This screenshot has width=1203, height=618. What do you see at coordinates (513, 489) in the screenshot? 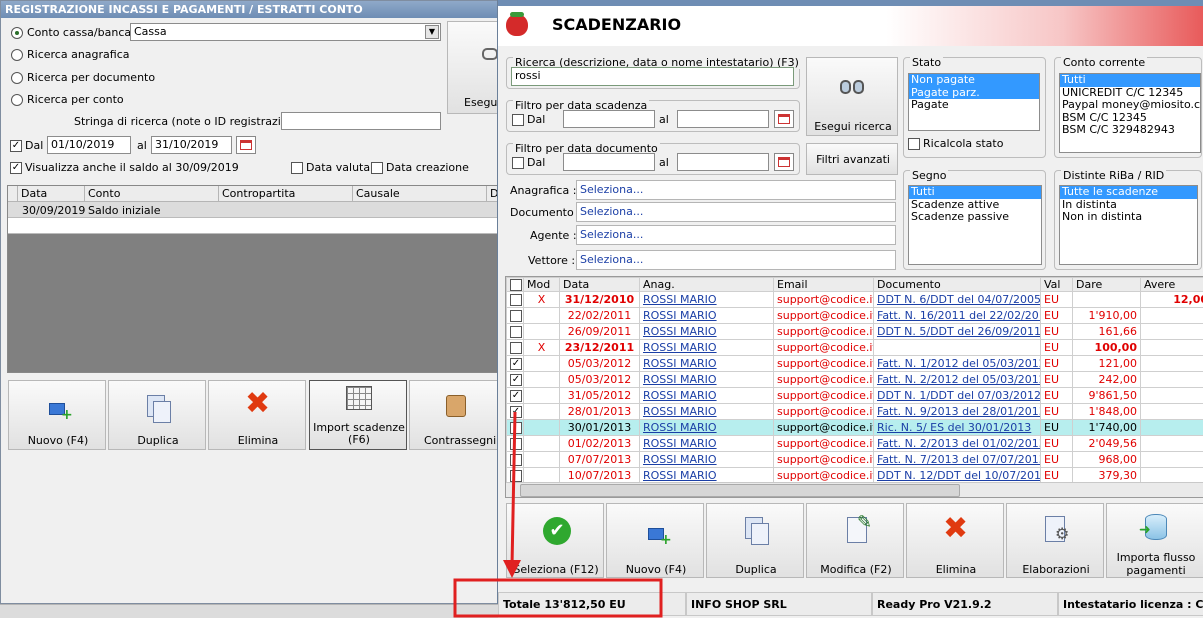
I see `annotation-arrow-line` at bounding box center [513, 489].